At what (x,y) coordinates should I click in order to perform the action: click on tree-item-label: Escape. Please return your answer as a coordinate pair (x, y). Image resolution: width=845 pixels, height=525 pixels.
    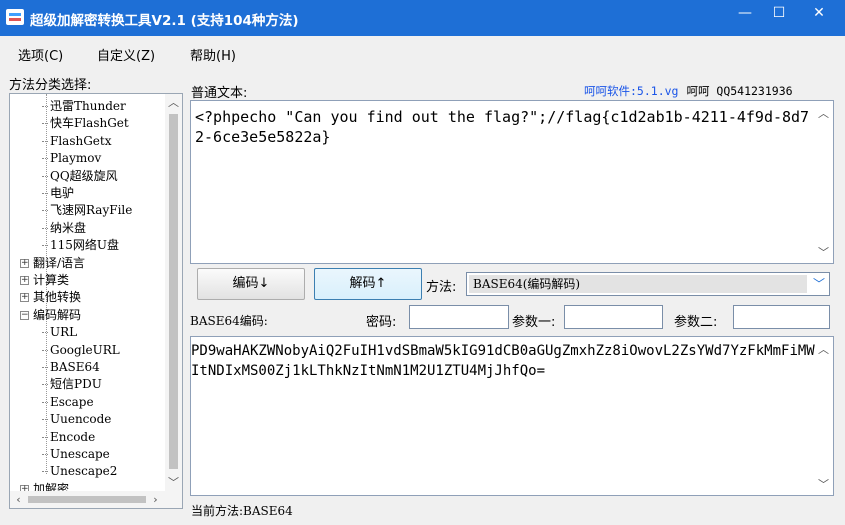
    Looking at the image, I should click on (72, 401).